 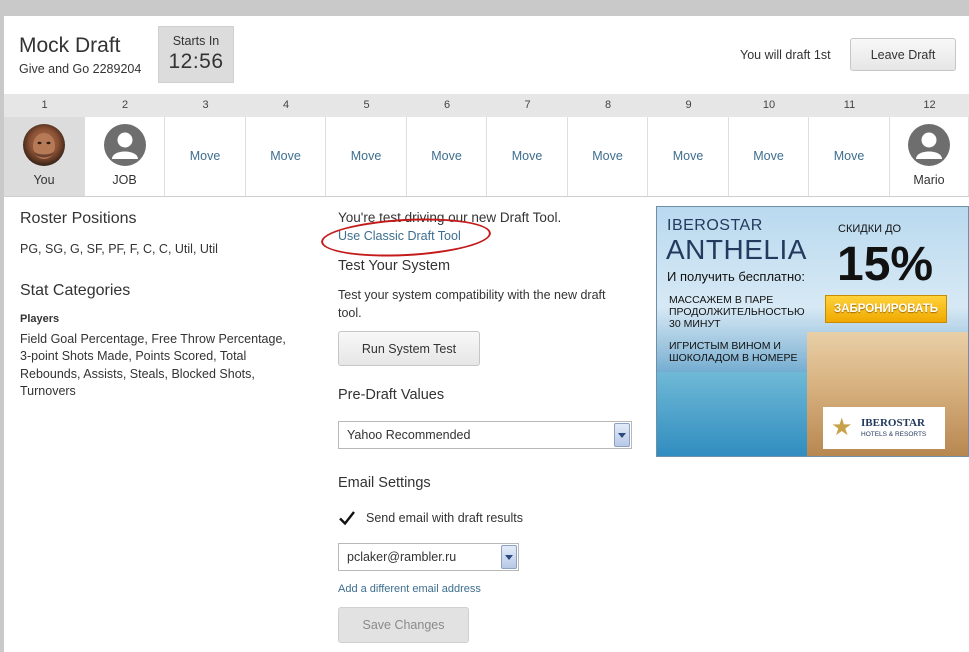 I want to click on ad-logo-name: IBEROSTAR, so click(x=893, y=423).